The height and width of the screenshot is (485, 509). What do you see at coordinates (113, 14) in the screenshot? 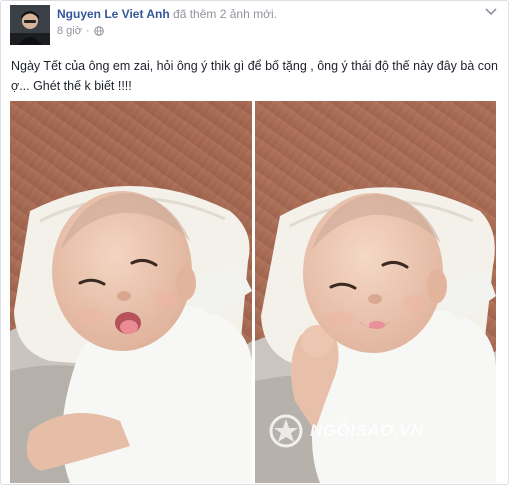
I see `author-name-link: Nguyen Le Viet Anh` at bounding box center [113, 14].